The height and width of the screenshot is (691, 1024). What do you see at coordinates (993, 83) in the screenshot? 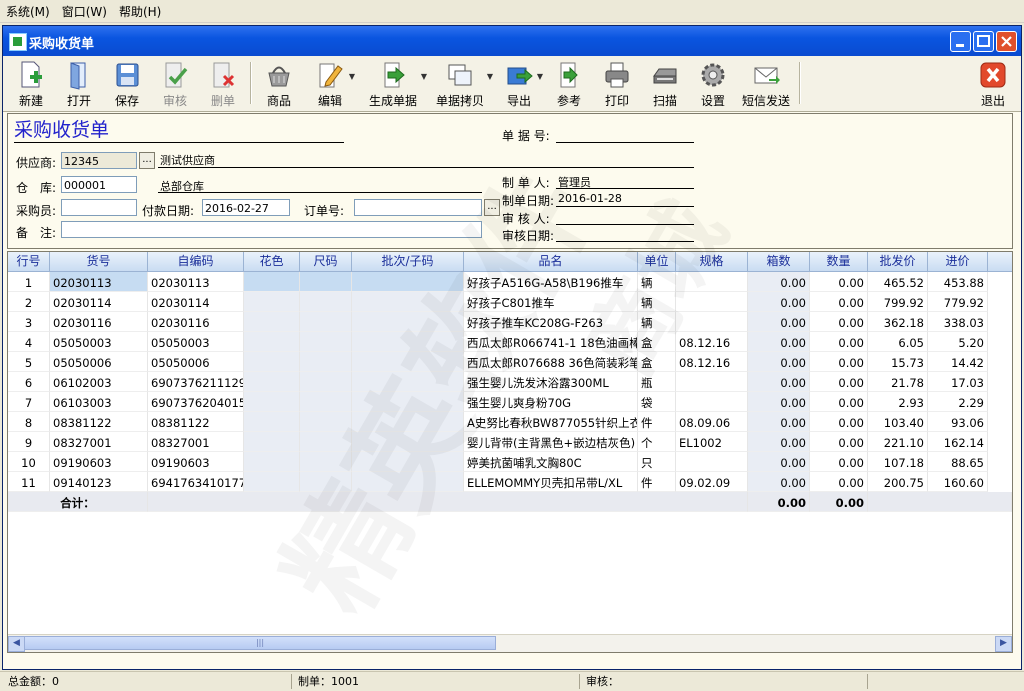
I see `exit-button: 退出` at bounding box center [993, 83].